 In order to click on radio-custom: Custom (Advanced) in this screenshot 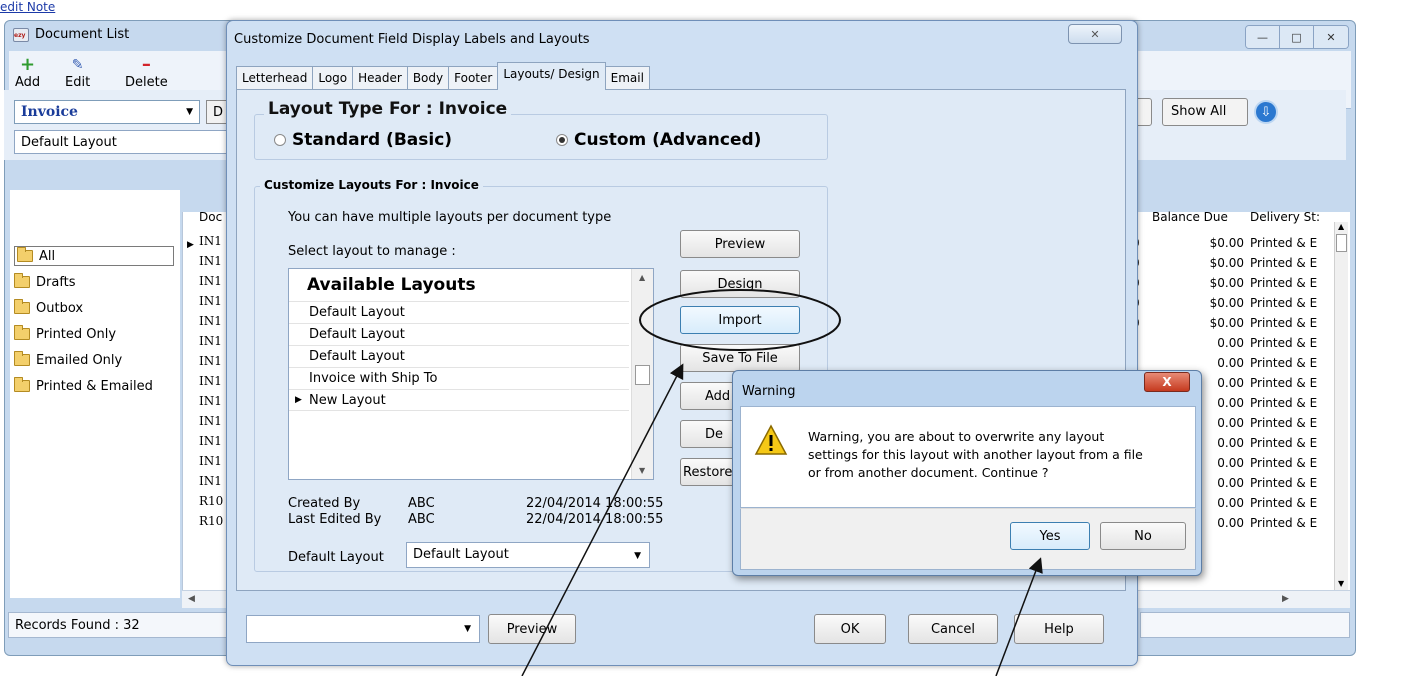, I will do `click(658, 140)`.